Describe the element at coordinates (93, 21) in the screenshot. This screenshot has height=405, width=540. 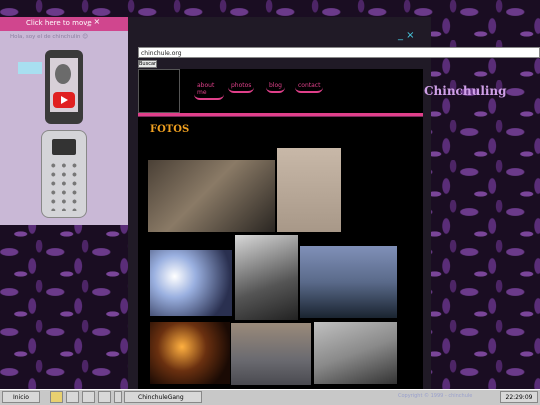
I see `widget-controls: _ ×` at that location.